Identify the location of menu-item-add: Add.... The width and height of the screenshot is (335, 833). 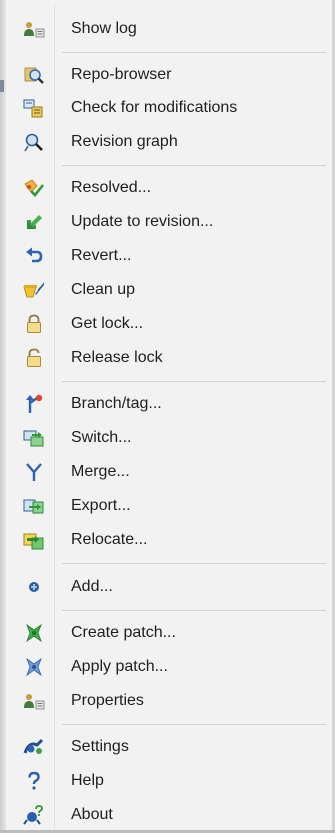
(167, 587).